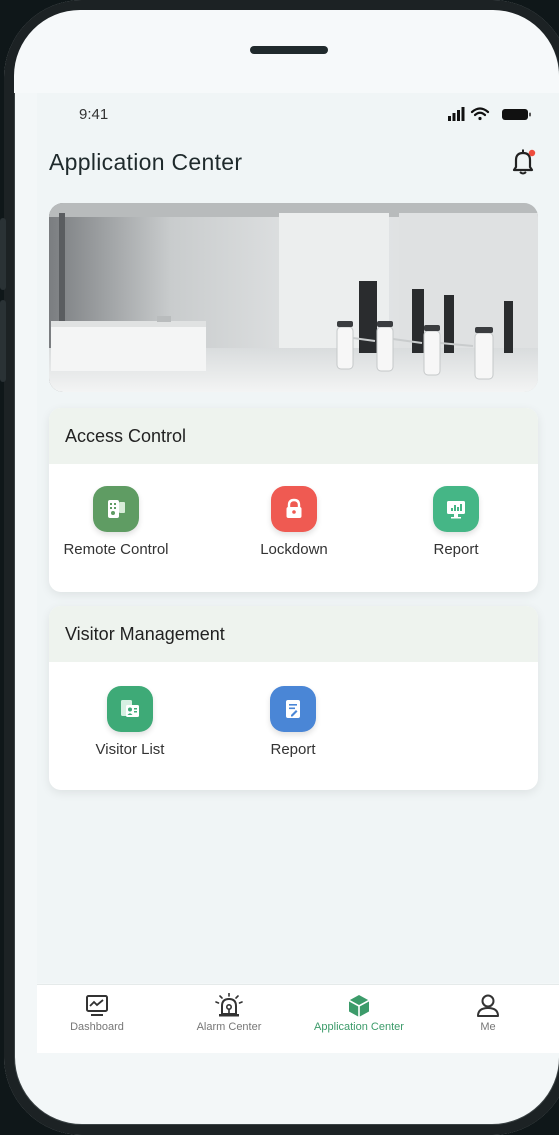 This screenshot has width=559, height=1135. I want to click on status-icons, so click(489, 114).